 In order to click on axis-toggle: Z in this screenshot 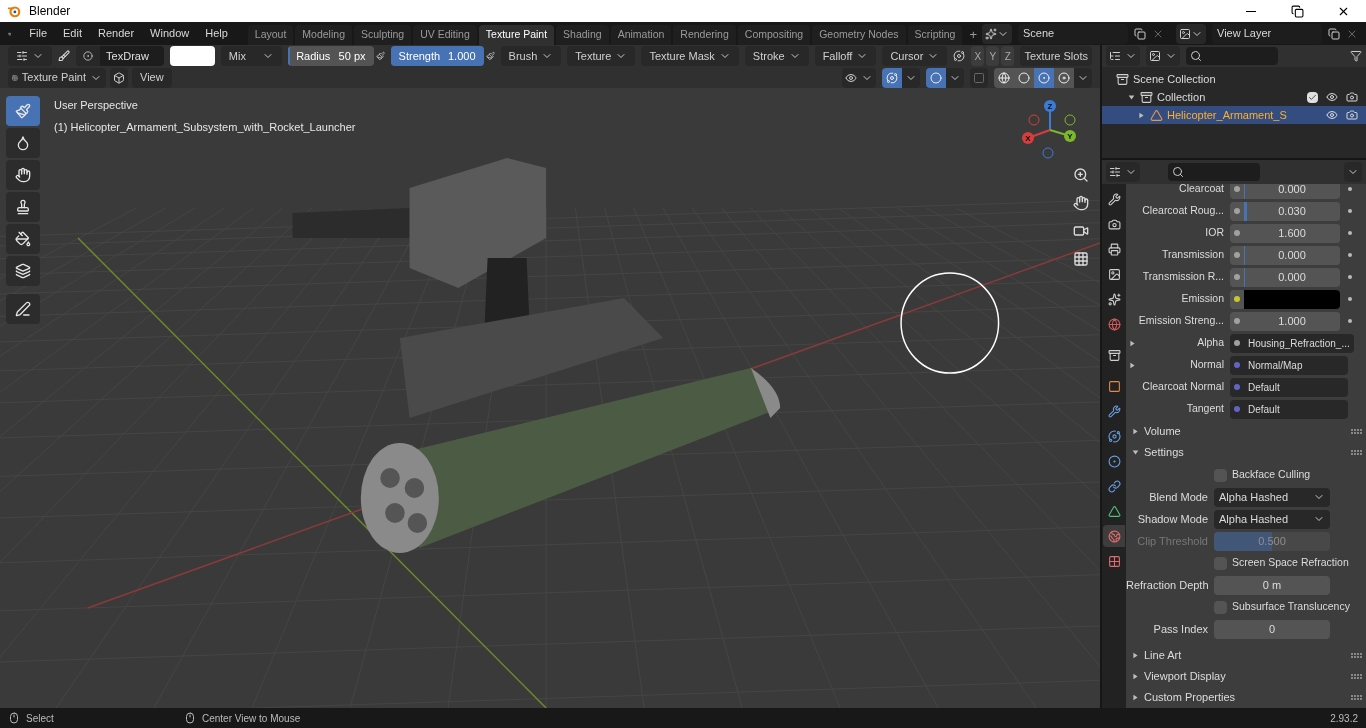, I will do `click(1008, 56)`.